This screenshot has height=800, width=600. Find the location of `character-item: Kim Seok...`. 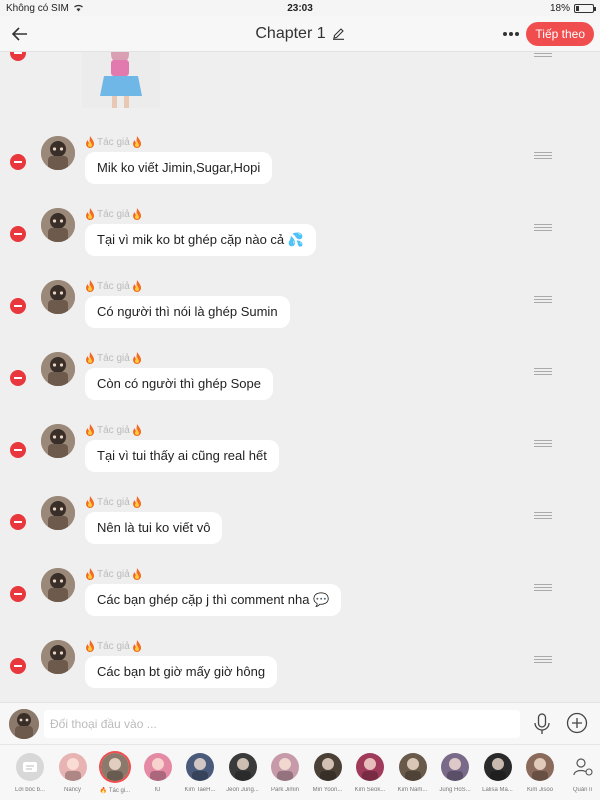

character-item: Kim Seok... is located at coordinates (370, 773).